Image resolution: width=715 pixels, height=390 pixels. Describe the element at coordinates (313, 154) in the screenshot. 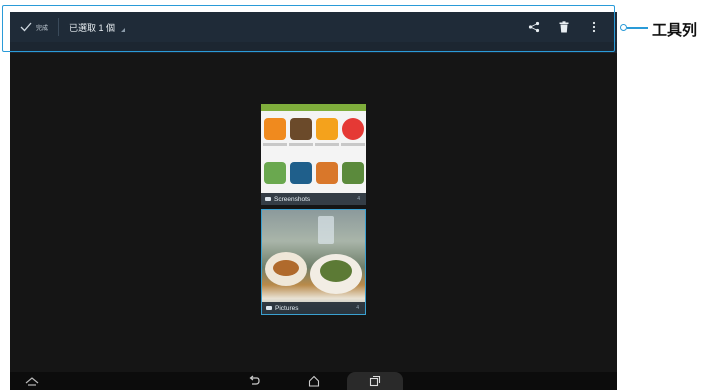

I see `album-screenshots: Screenshots 4` at that location.